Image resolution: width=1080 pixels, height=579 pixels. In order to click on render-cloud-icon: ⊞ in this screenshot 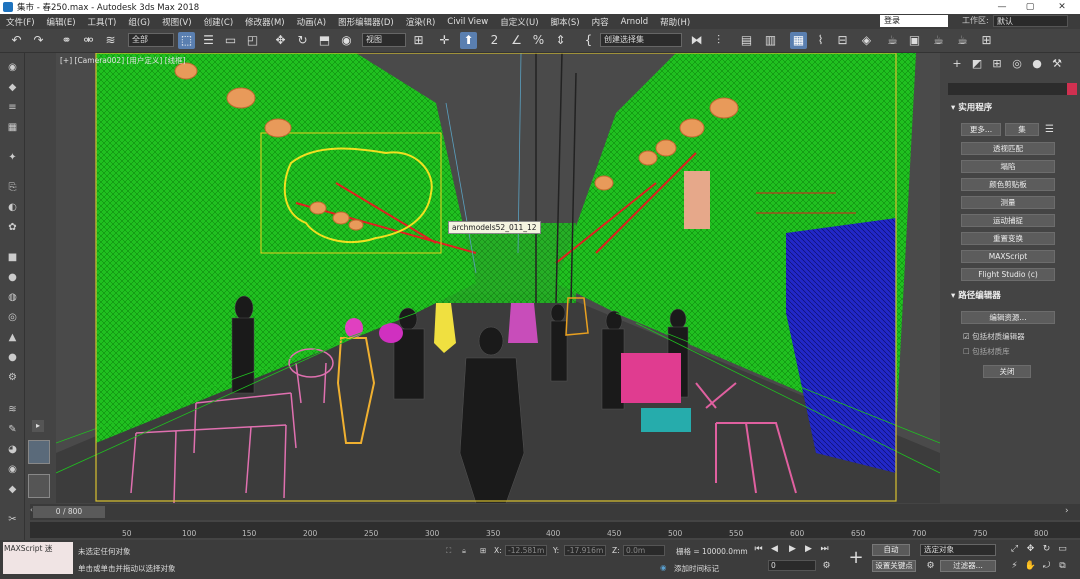, I will do `click(986, 40)`.